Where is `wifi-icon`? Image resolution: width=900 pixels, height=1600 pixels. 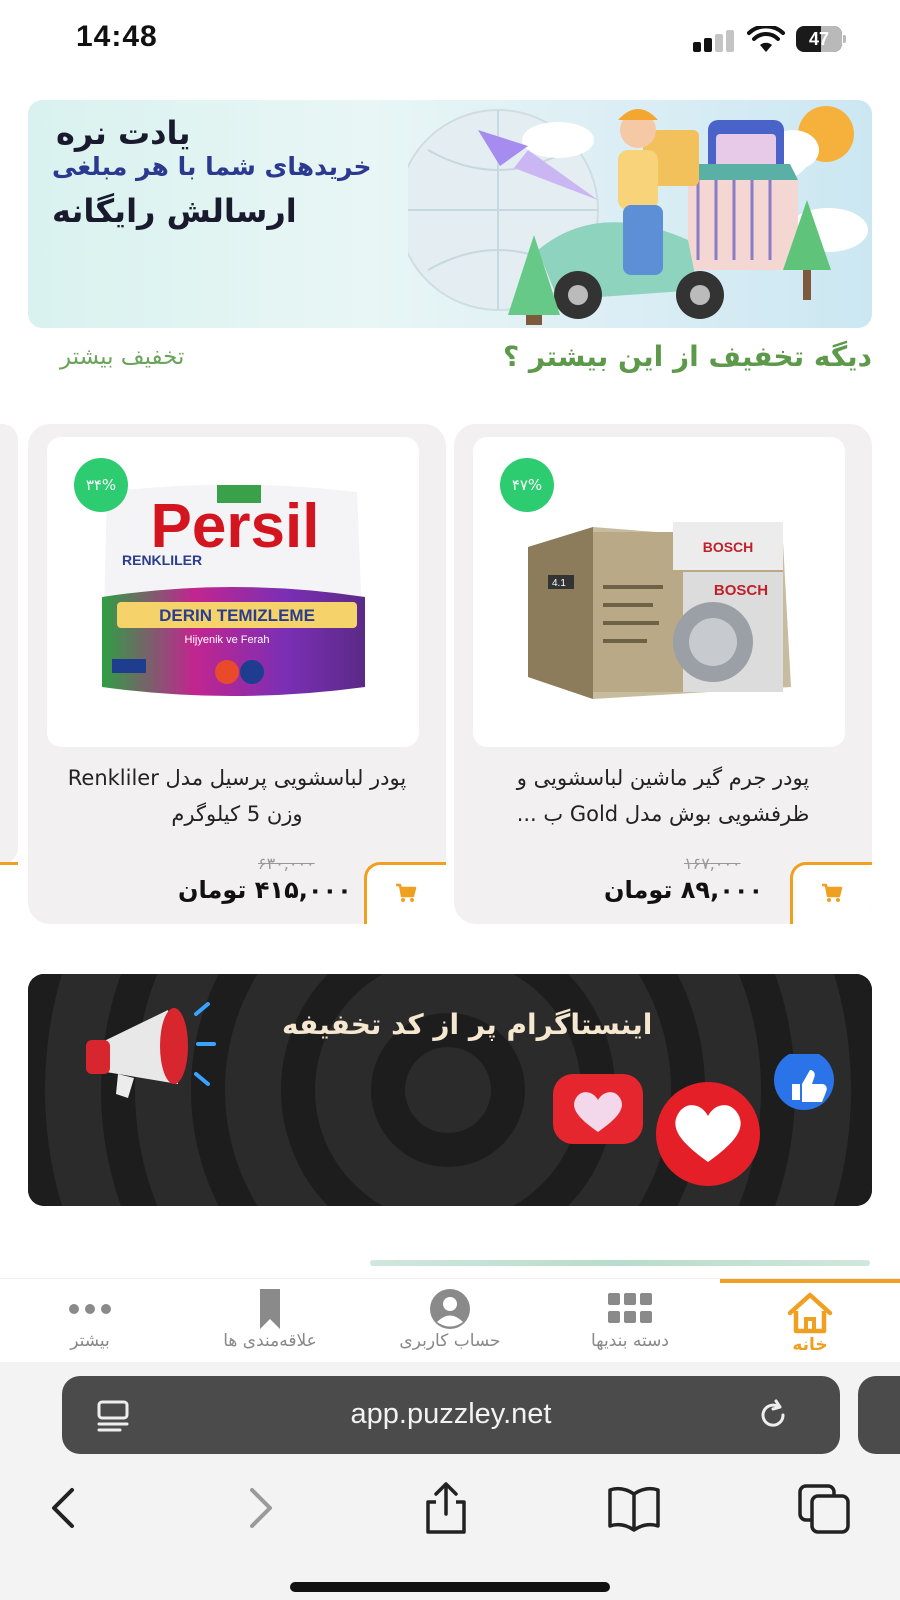 wifi-icon is located at coordinates (766, 39).